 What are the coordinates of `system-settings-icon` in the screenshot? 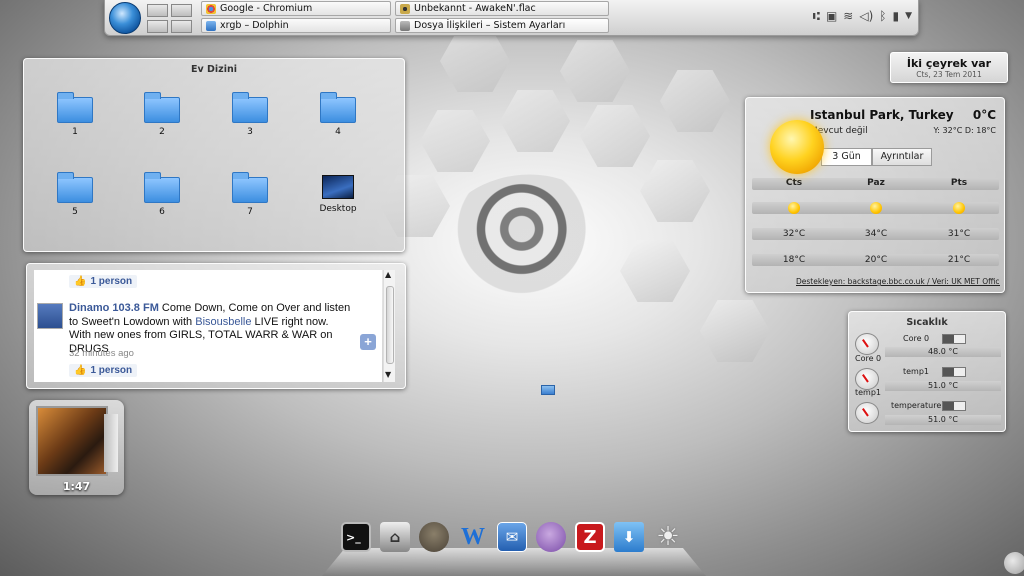 It's located at (405, 25).